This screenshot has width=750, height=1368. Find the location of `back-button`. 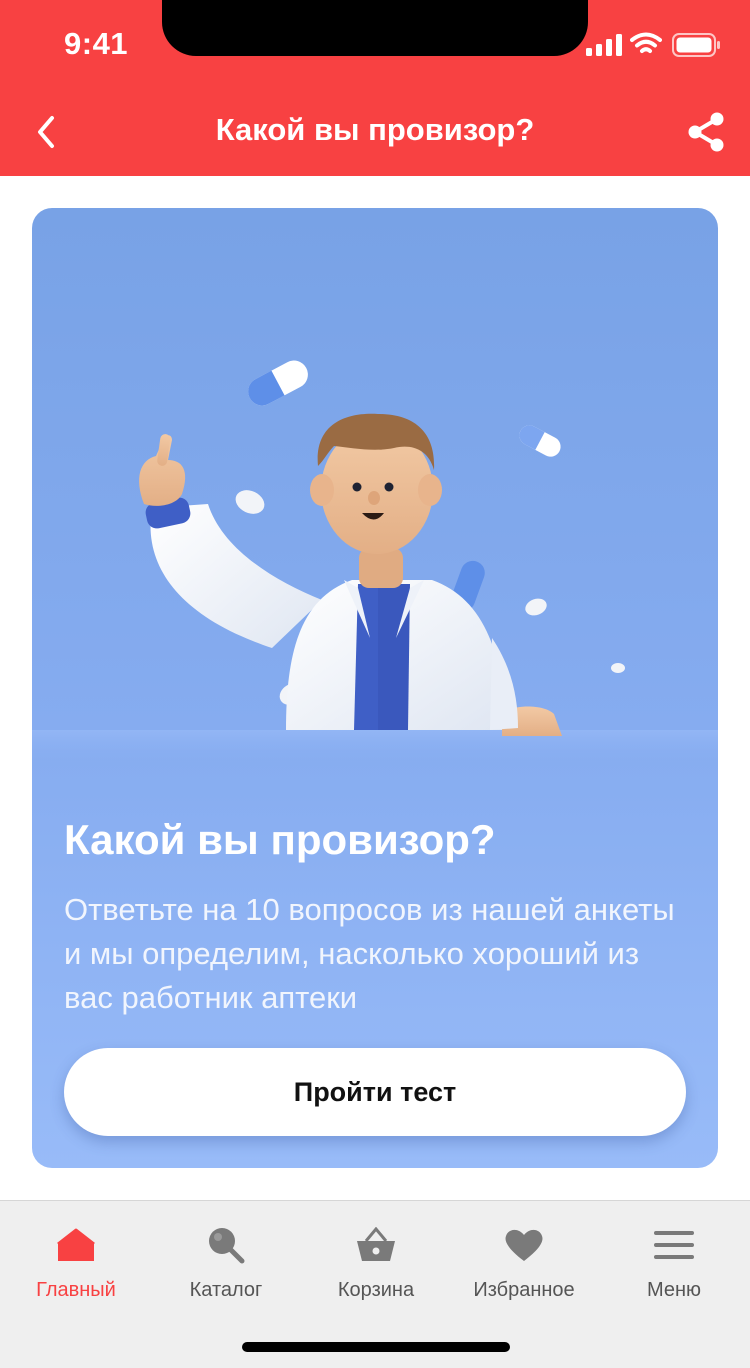

back-button is located at coordinates (46, 132).